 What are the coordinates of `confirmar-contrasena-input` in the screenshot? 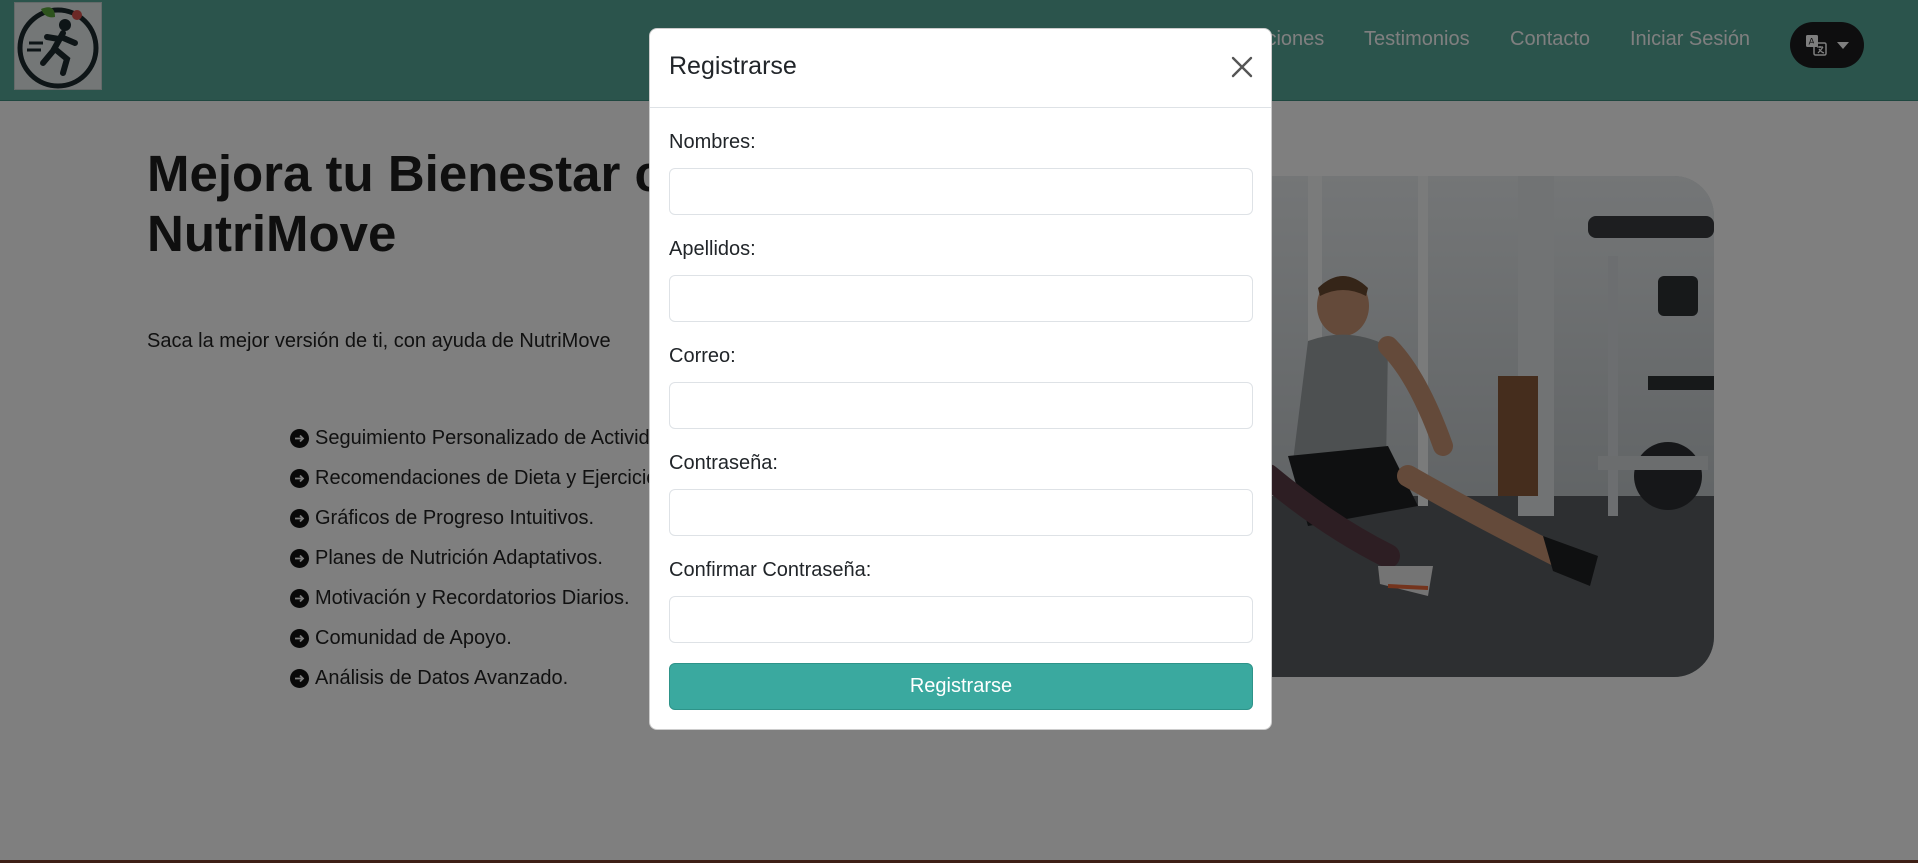 It's located at (961, 619).